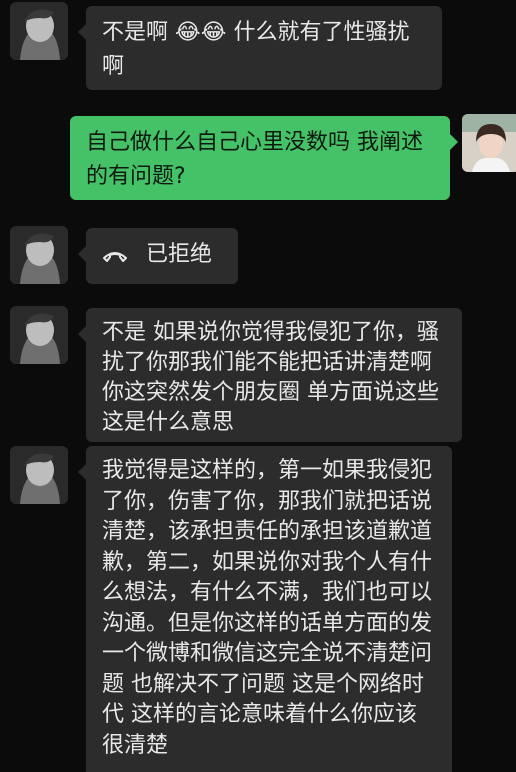  Describe the element at coordinates (254, 159) in the screenshot. I see `message-text: 自己做什么自己心里没数吗 我阐述的有问题?` at that location.